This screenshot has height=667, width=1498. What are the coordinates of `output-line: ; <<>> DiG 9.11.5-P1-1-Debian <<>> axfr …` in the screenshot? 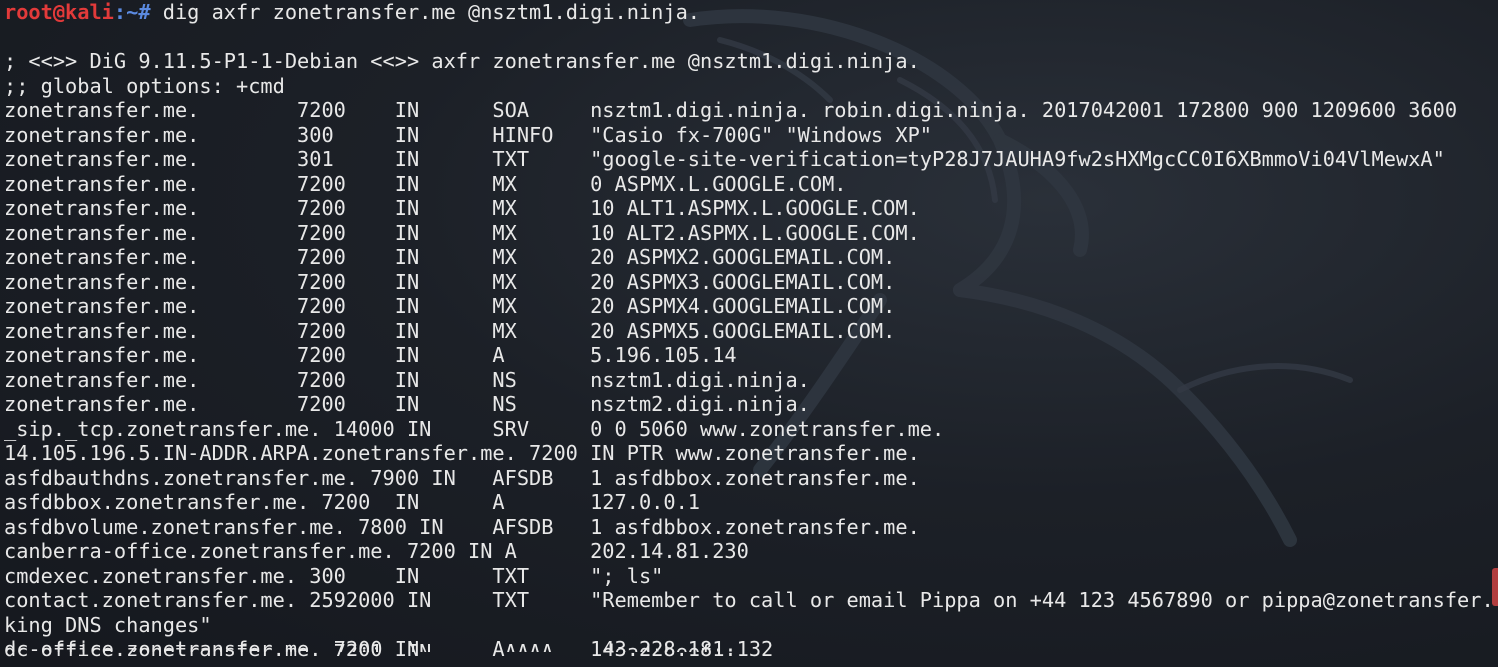 It's located at (462, 61).